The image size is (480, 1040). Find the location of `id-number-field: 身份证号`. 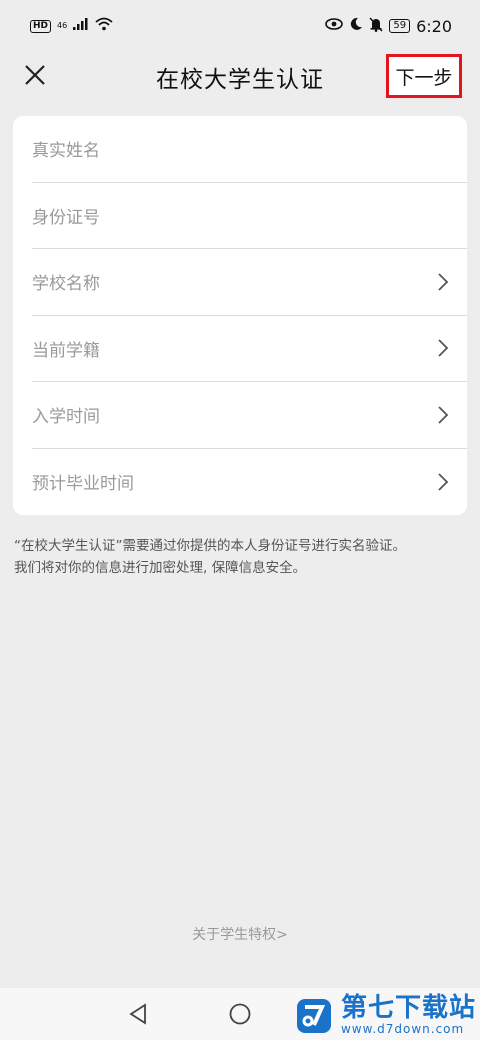

id-number-field: 身份证号 is located at coordinates (249, 216).